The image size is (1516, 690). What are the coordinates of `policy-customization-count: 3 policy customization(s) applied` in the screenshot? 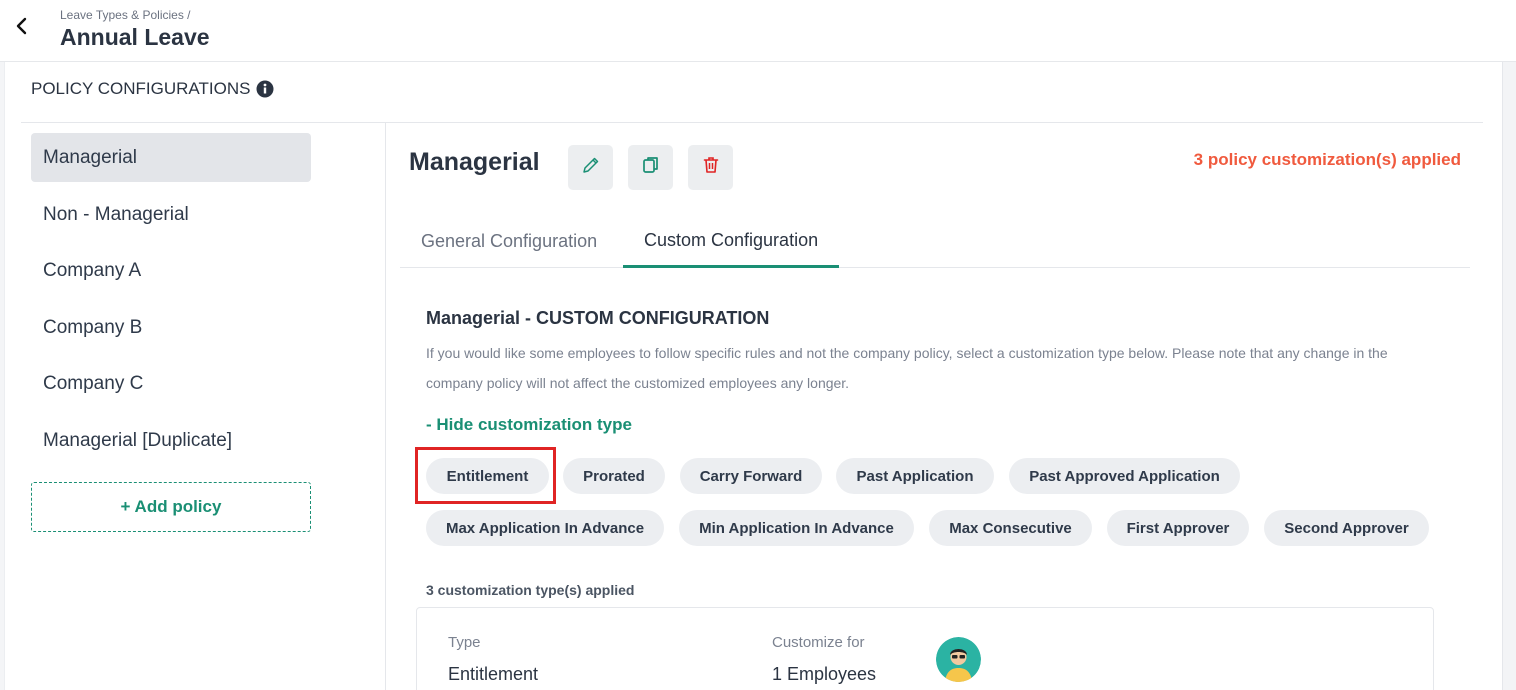 It's located at (1327, 159).